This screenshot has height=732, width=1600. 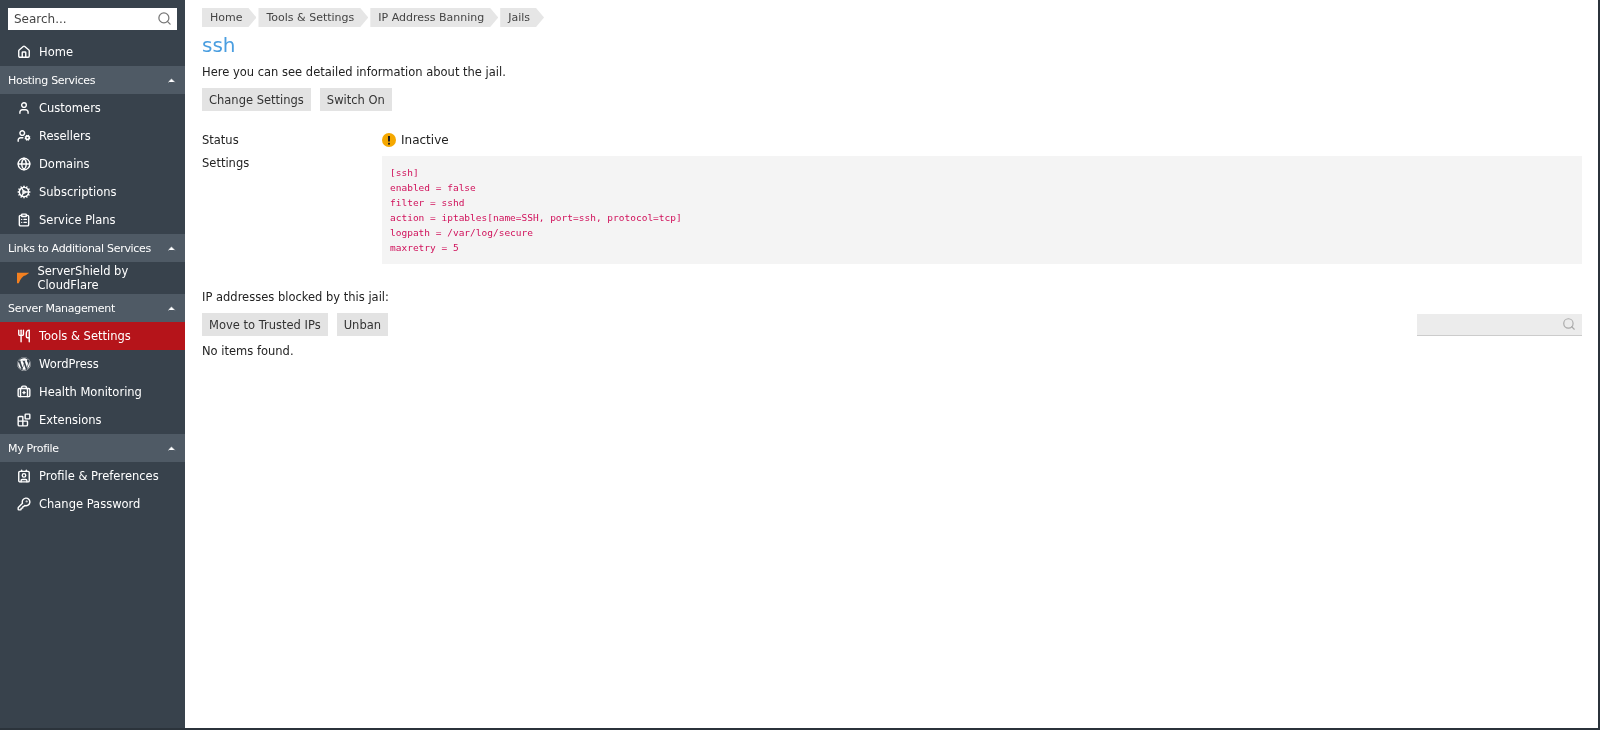 I want to click on settings-code: [ssh] enabled = false filter = sshd action = iptables[name=SSH, port=ssh, protocol=tcp] logpath = /var/log/secure maxretry = 5, so click(x=982, y=210).